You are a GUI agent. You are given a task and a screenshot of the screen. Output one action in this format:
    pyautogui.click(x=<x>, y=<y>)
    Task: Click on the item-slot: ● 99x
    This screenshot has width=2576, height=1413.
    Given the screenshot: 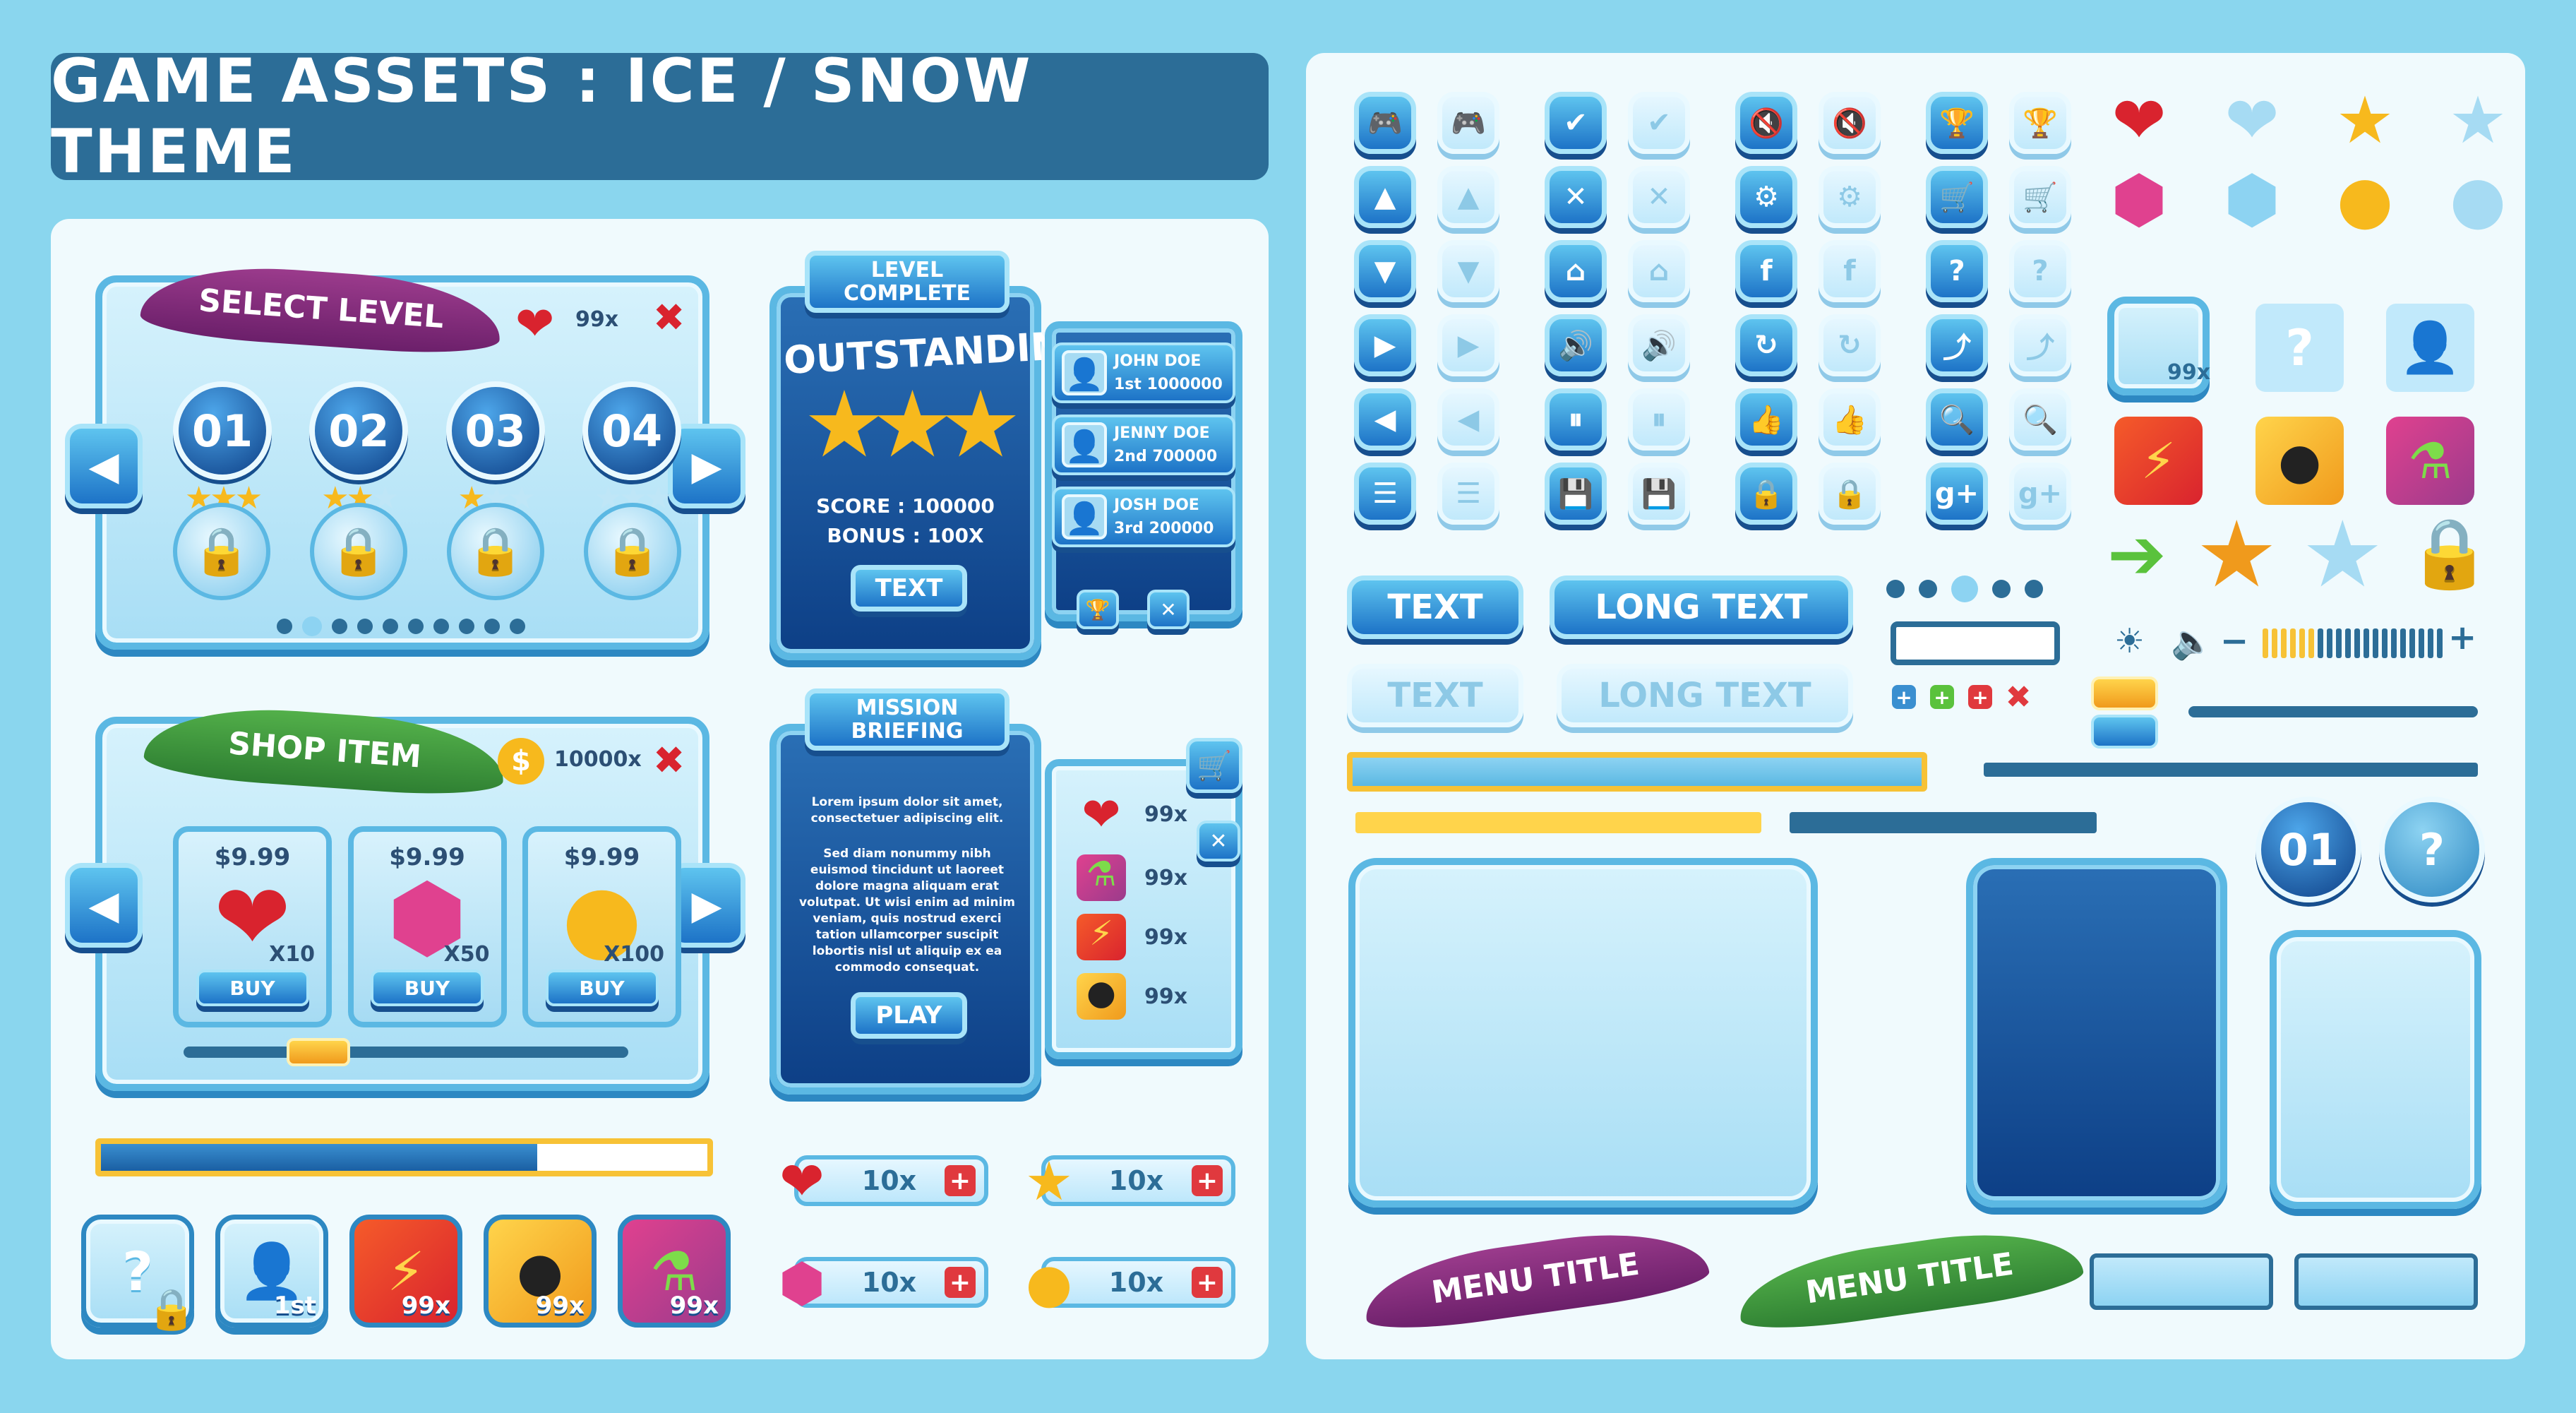 What is the action you would take?
    pyautogui.click(x=540, y=1271)
    